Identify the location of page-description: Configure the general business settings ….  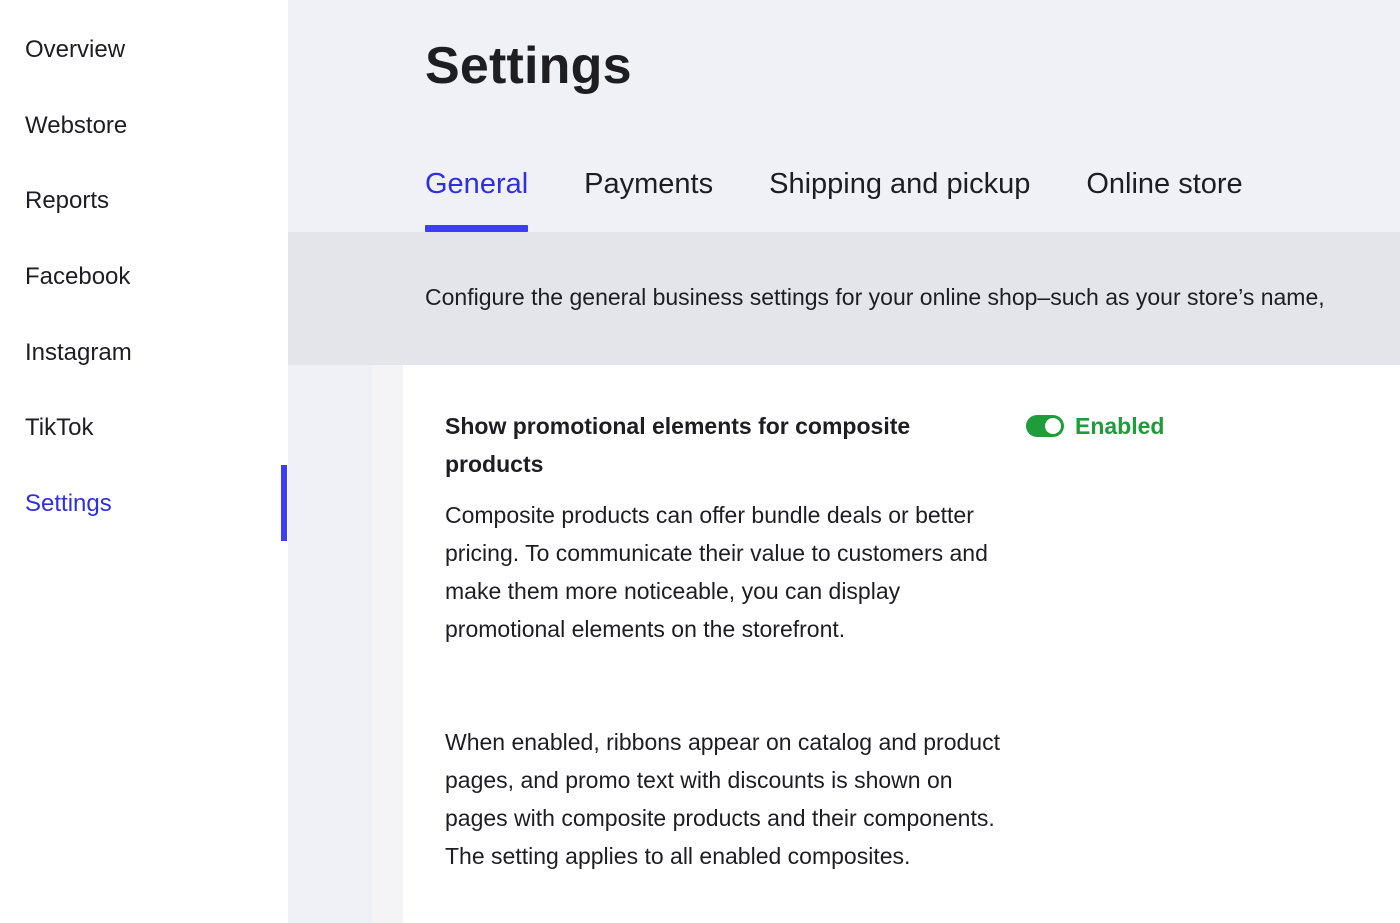
(875, 297).